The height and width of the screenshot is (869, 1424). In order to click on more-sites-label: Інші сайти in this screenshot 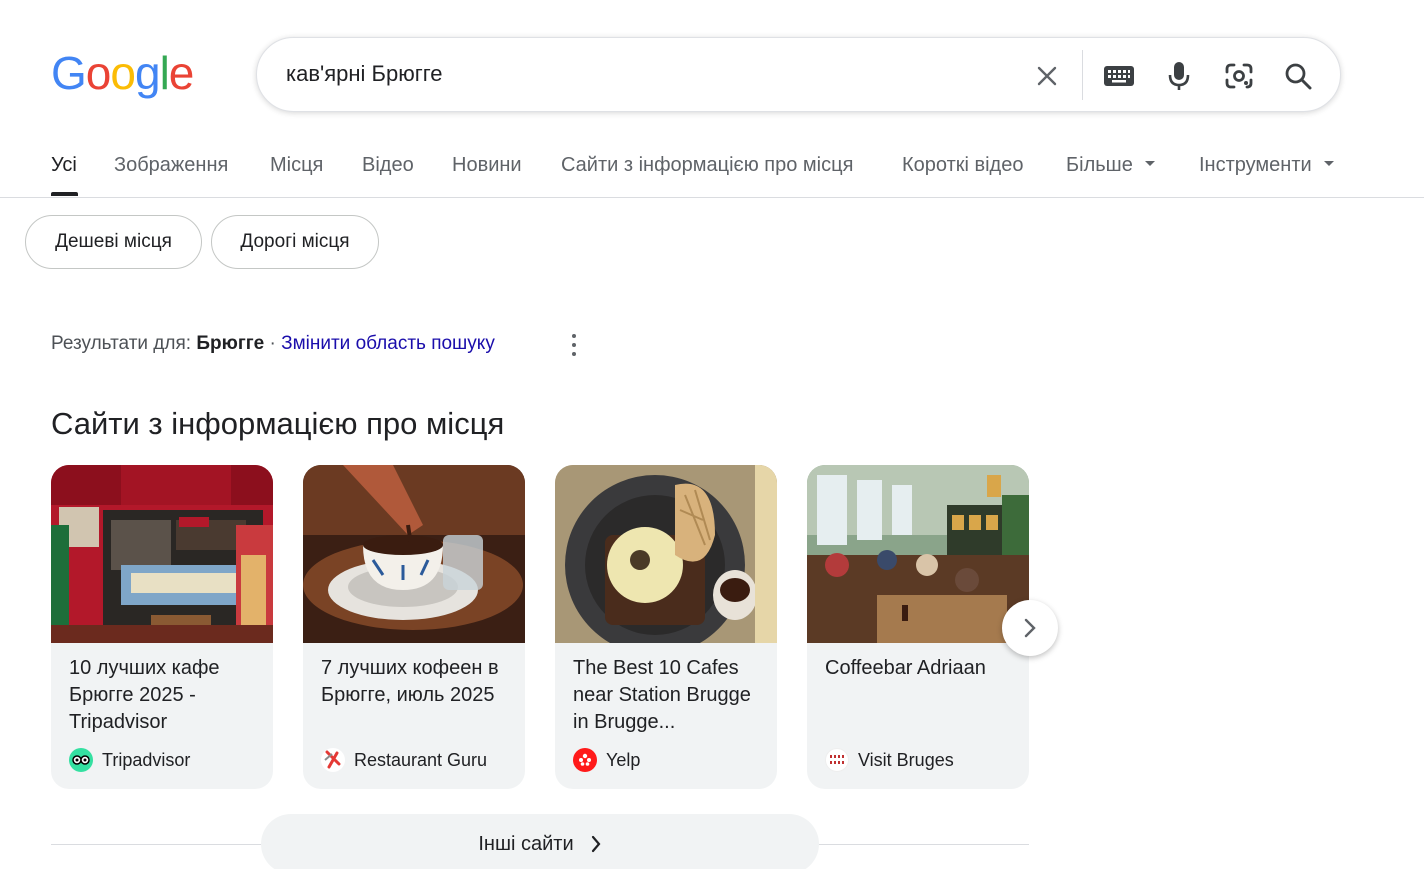, I will do `click(526, 843)`.